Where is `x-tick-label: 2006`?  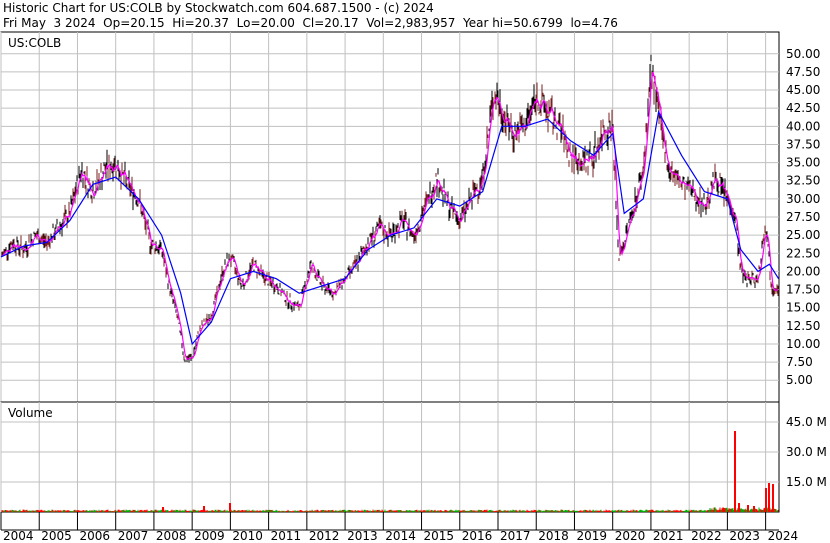 x-tick-label: 2006 is located at coordinates (94, 536).